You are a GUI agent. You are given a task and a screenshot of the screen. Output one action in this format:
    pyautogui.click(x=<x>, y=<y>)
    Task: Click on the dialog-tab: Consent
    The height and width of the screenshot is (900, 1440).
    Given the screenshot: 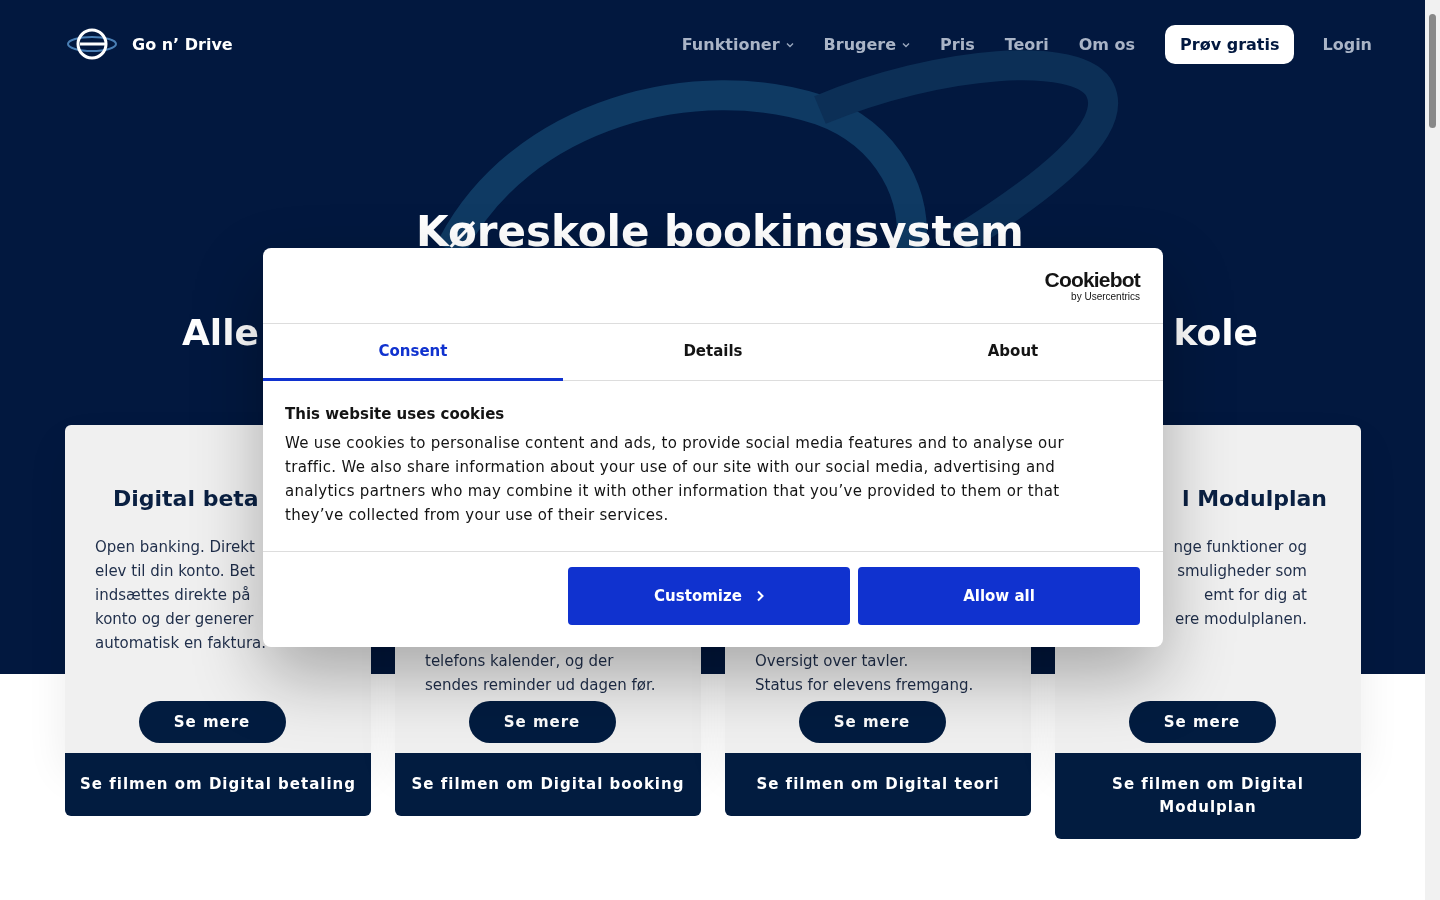 What is the action you would take?
    pyautogui.click(x=413, y=352)
    